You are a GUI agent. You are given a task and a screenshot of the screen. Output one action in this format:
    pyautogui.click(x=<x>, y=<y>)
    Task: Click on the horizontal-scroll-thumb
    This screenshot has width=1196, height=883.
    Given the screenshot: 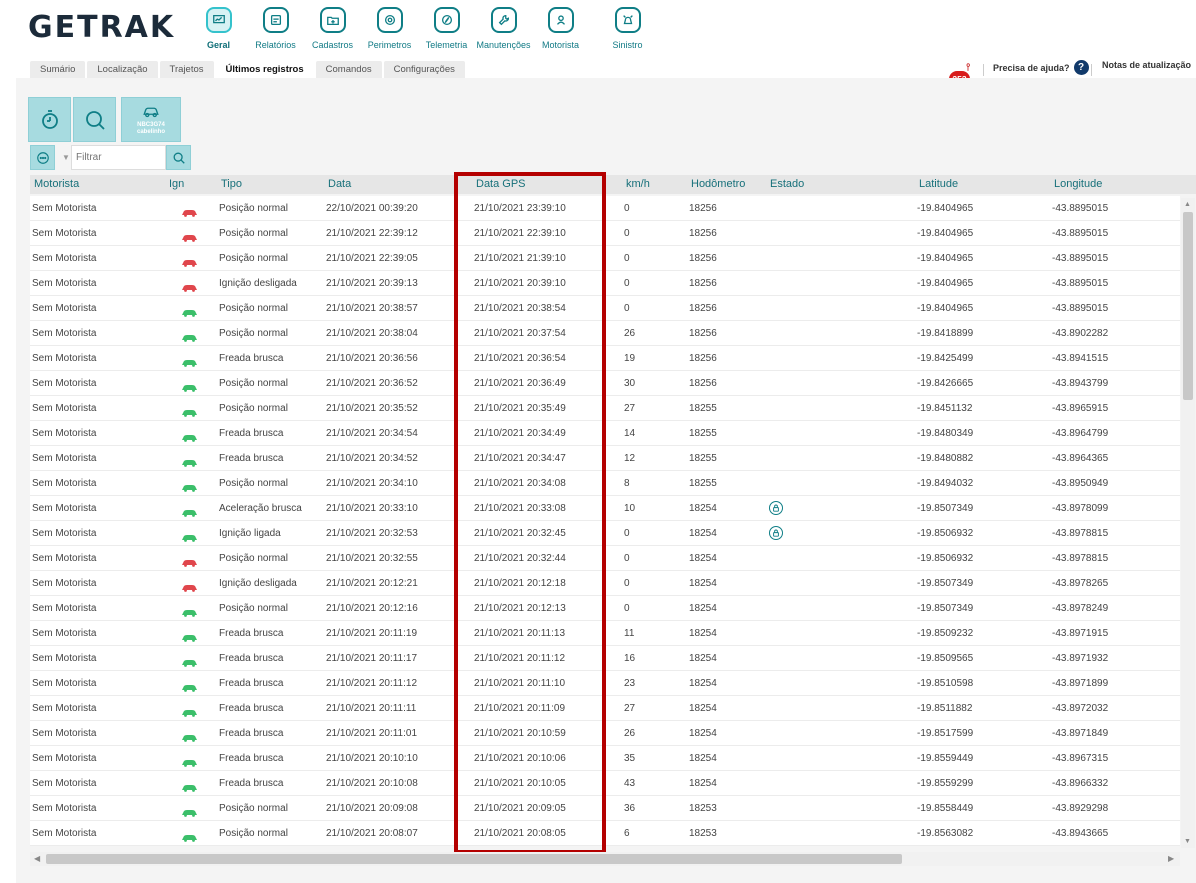 What is the action you would take?
    pyautogui.click(x=474, y=859)
    